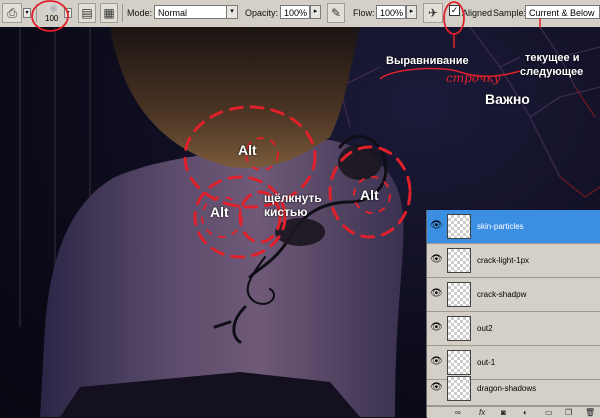  I want to click on brush-size-highlight, so click(50, 16).